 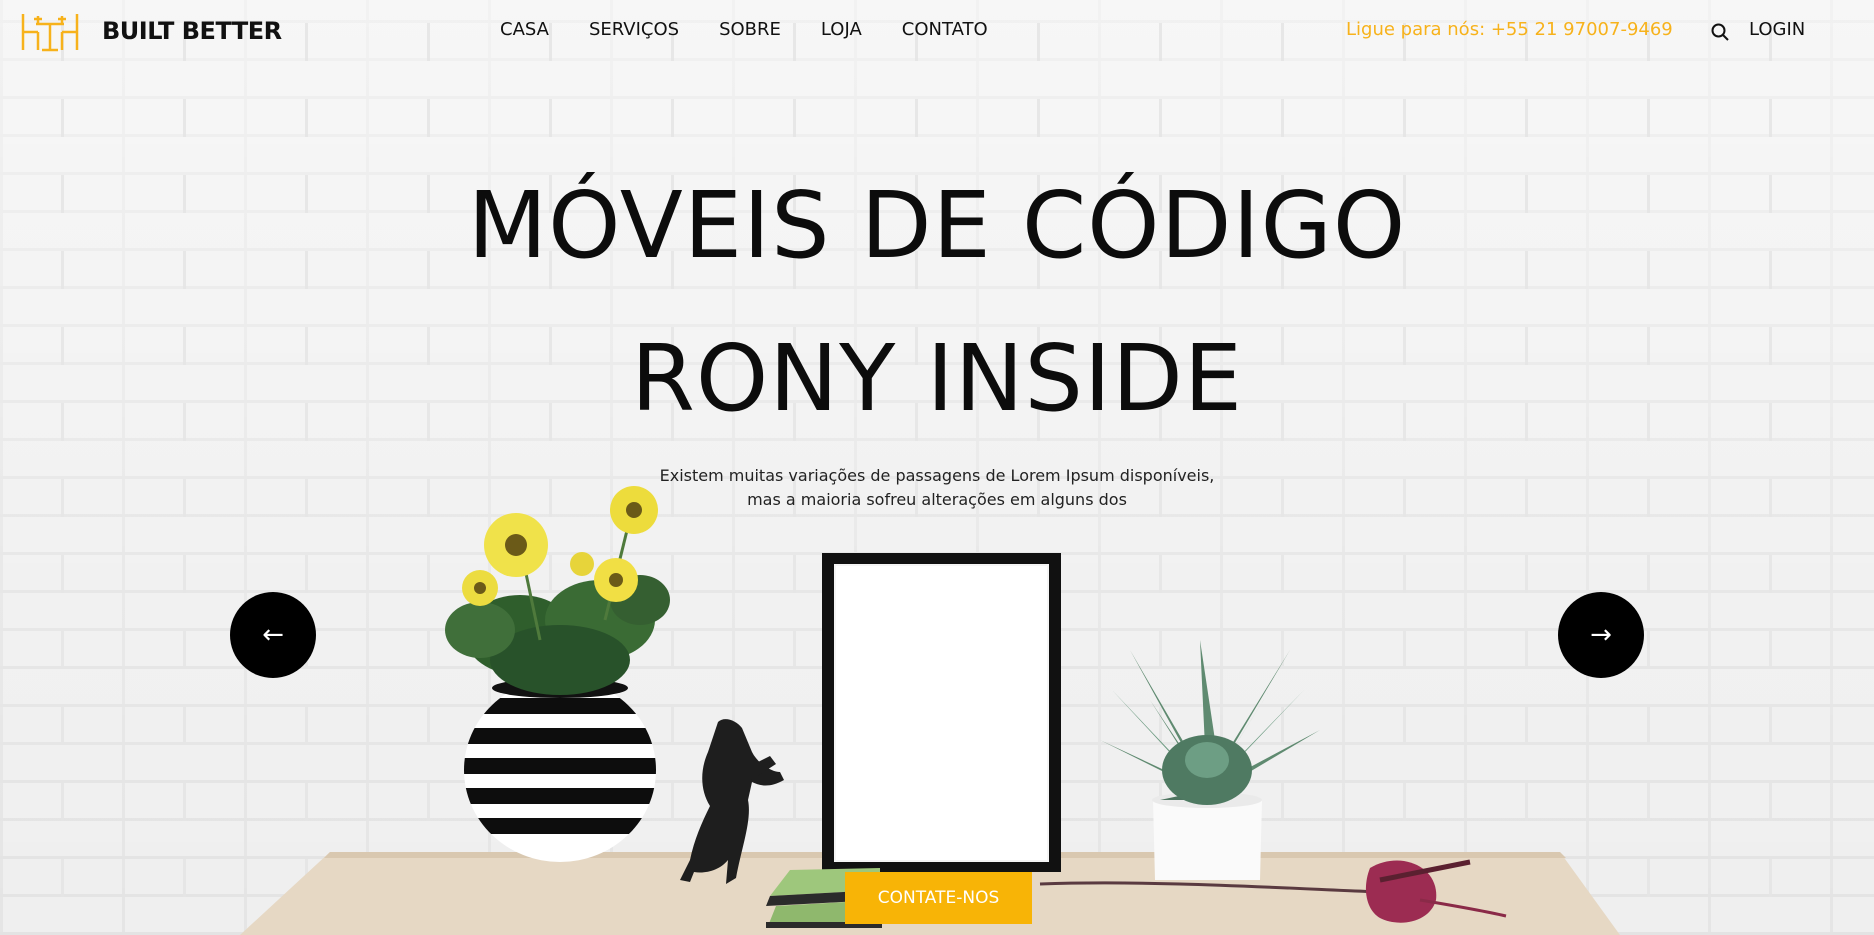 What do you see at coordinates (560, 770) in the screenshot?
I see `striped-vase` at bounding box center [560, 770].